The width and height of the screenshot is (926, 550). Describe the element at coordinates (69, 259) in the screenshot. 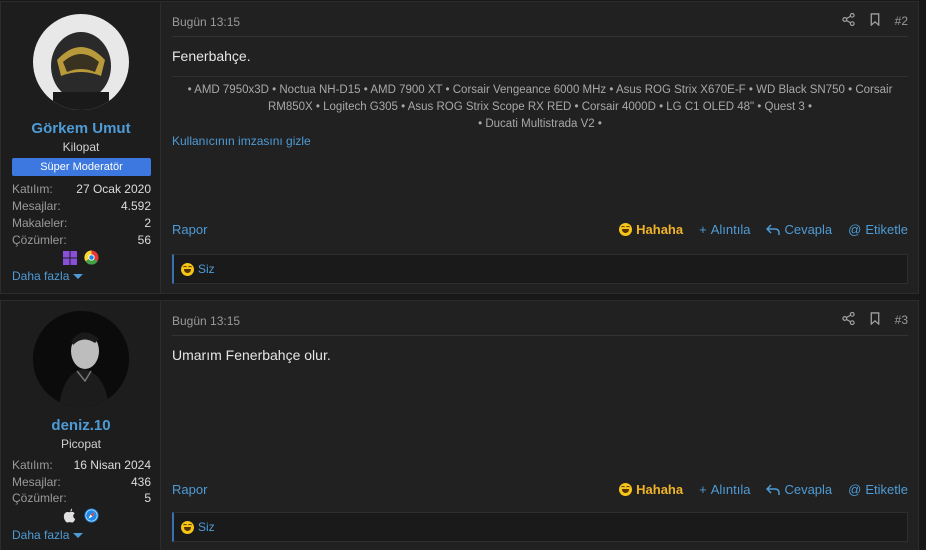

I see `windows-icon` at that location.